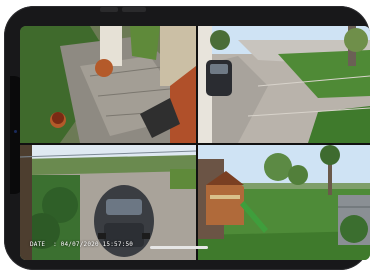 Image resolution: width=374 pixels, height=276 pixels. Describe the element at coordinates (179, 247) in the screenshot. I see `home-indicator` at that location.